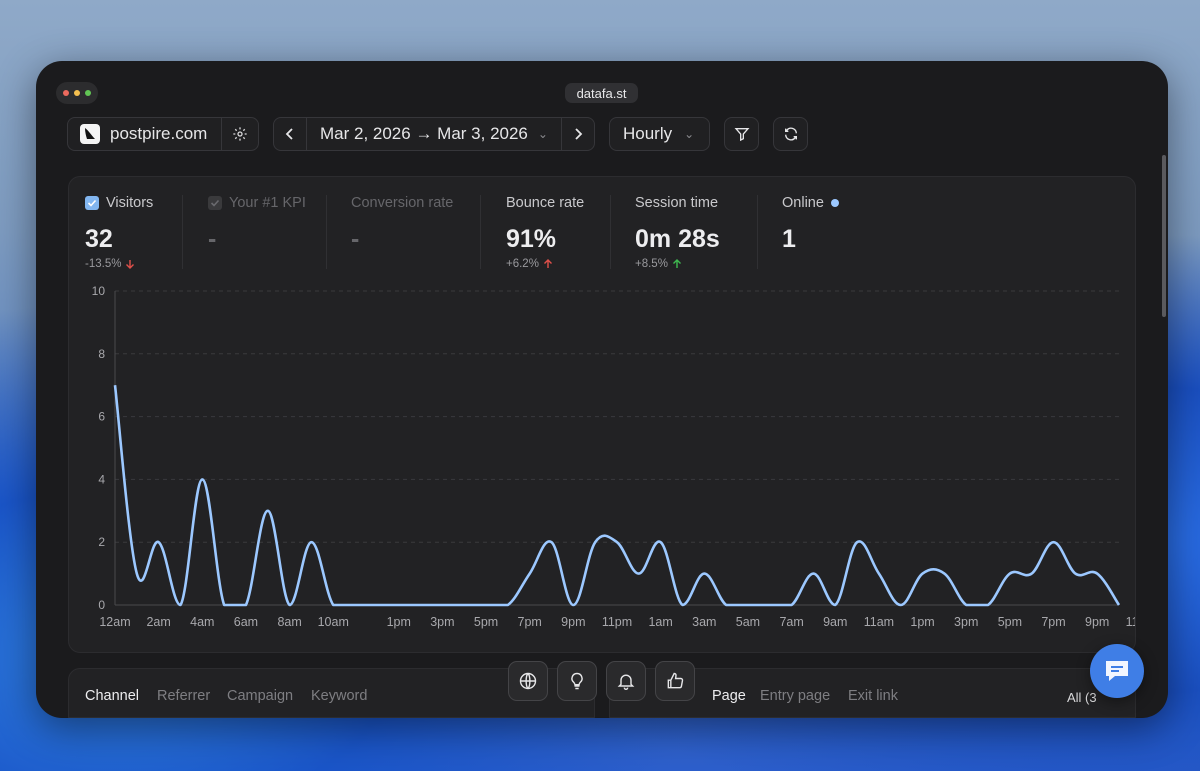 The height and width of the screenshot is (771, 1200). What do you see at coordinates (704, 622) in the screenshot?
I see `x-tick-label: 3am` at bounding box center [704, 622].